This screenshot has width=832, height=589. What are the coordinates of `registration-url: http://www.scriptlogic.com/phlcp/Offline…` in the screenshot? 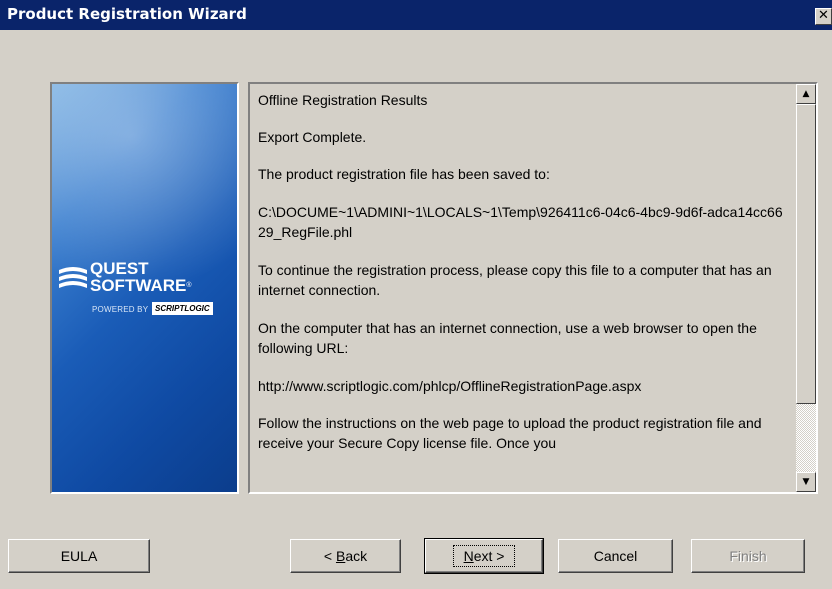 It's located at (450, 386).